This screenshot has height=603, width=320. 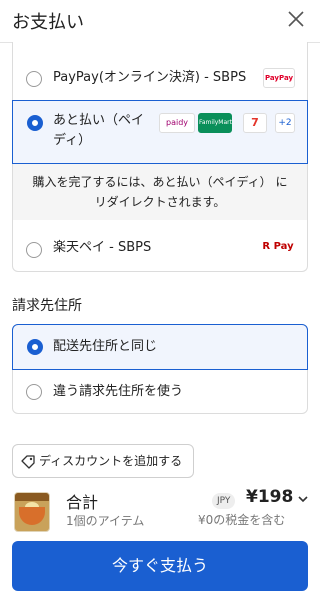 What do you see at coordinates (160, 347) in the screenshot?
I see `billing-option-same: 配送先住所と同じ` at bounding box center [160, 347].